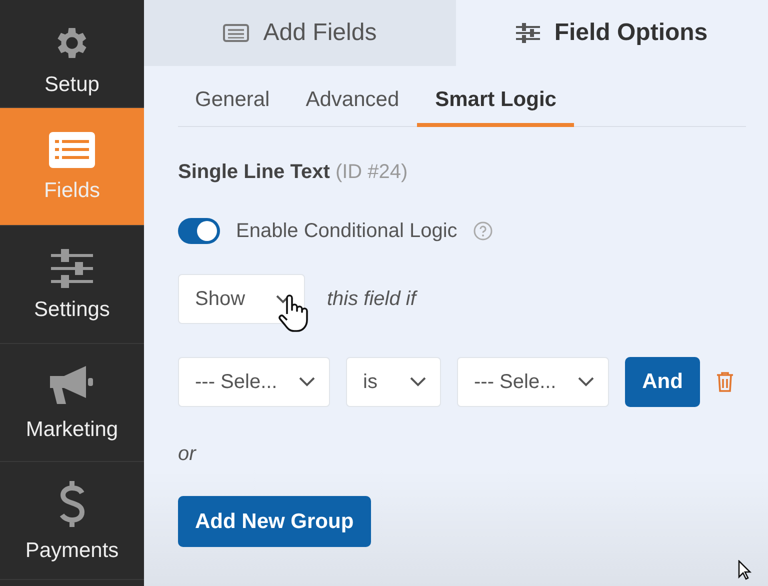 The image size is (768, 586). Describe the element at coordinates (483, 231) in the screenshot. I see `help-icon` at that location.